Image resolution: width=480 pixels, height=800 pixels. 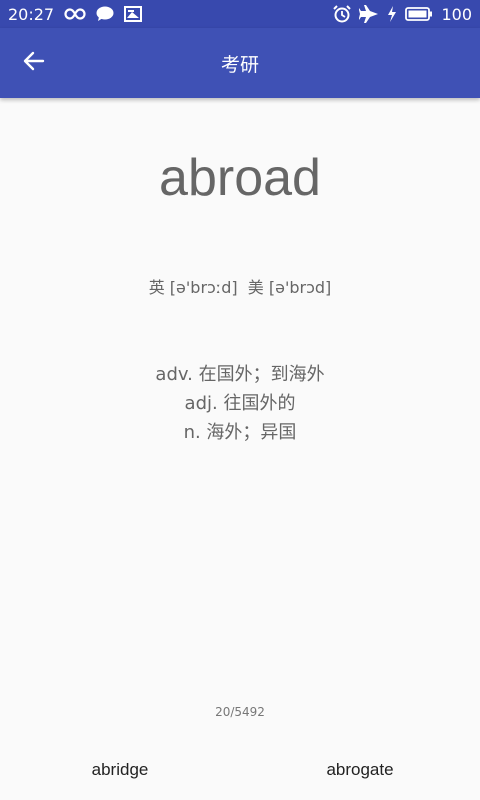 I want to click on word-text: abroad, so click(x=240, y=178).